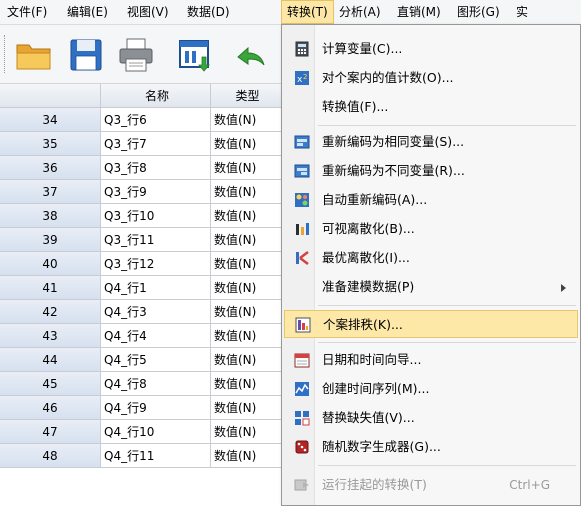 This screenshot has width=581, height=506. What do you see at coordinates (156, 240) in the screenshot?
I see `variable-name-cell: Q3_行11` at bounding box center [156, 240].